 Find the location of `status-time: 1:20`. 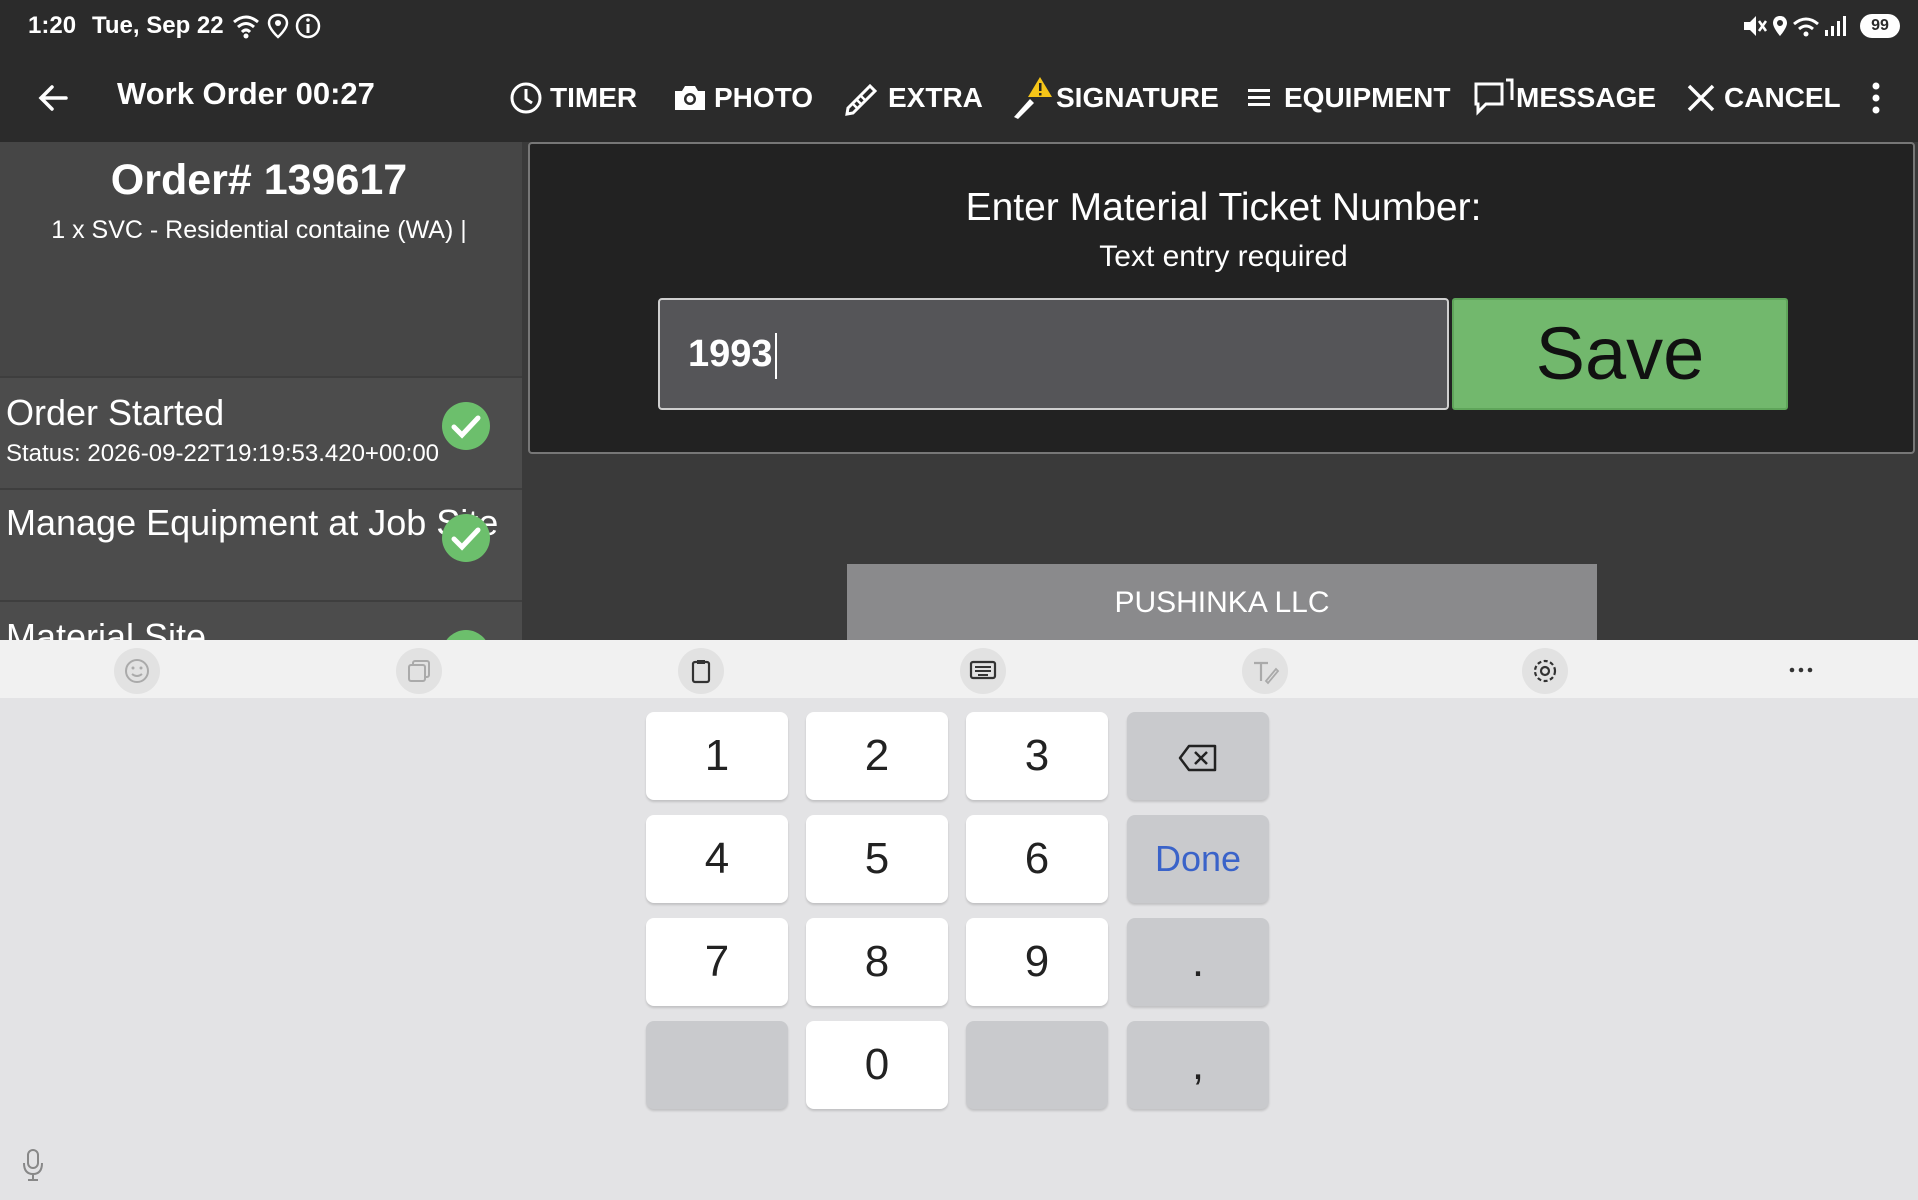

status-time: 1:20 is located at coordinates (52, 25).